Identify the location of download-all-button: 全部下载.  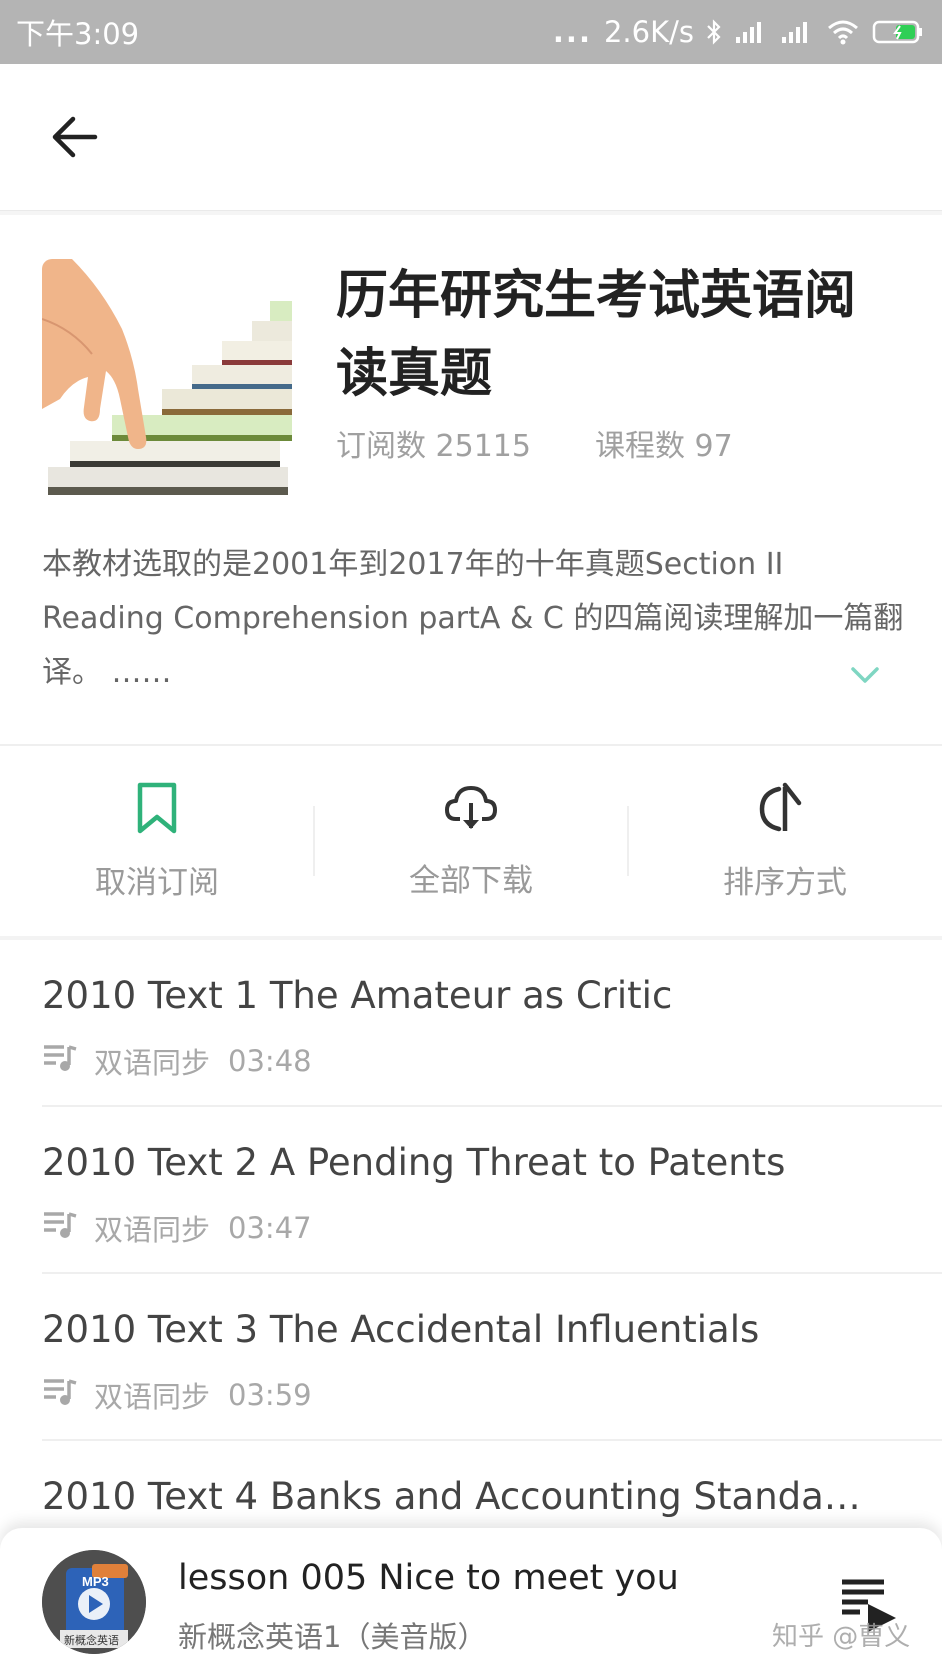
(471, 841).